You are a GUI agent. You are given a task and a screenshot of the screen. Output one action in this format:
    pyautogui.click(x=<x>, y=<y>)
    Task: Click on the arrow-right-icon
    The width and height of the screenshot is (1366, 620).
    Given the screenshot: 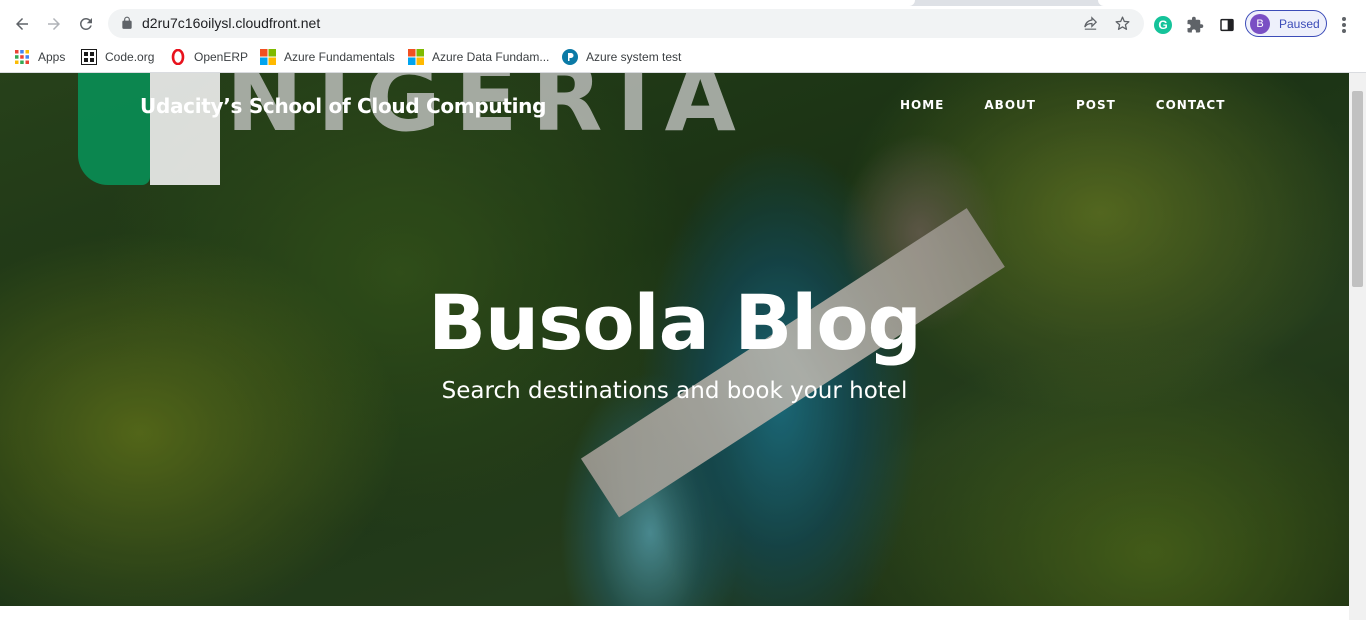 What is the action you would take?
    pyautogui.click(x=54, y=24)
    